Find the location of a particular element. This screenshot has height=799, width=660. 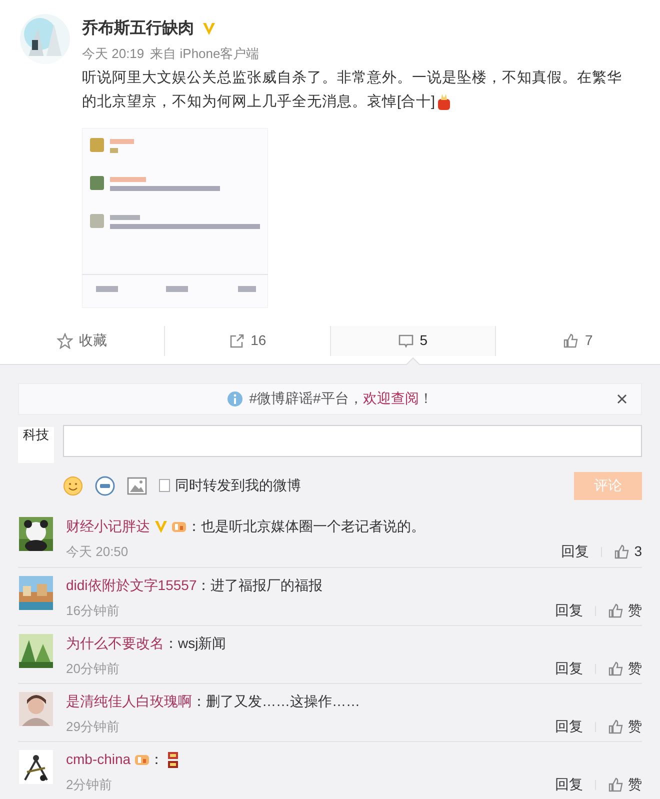

avatar-text: 科技 is located at coordinates (36, 434).